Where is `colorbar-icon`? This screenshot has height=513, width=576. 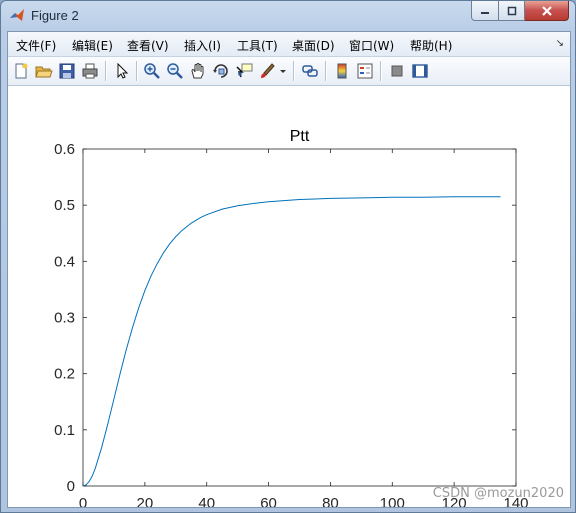 colorbar-icon is located at coordinates (342, 71).